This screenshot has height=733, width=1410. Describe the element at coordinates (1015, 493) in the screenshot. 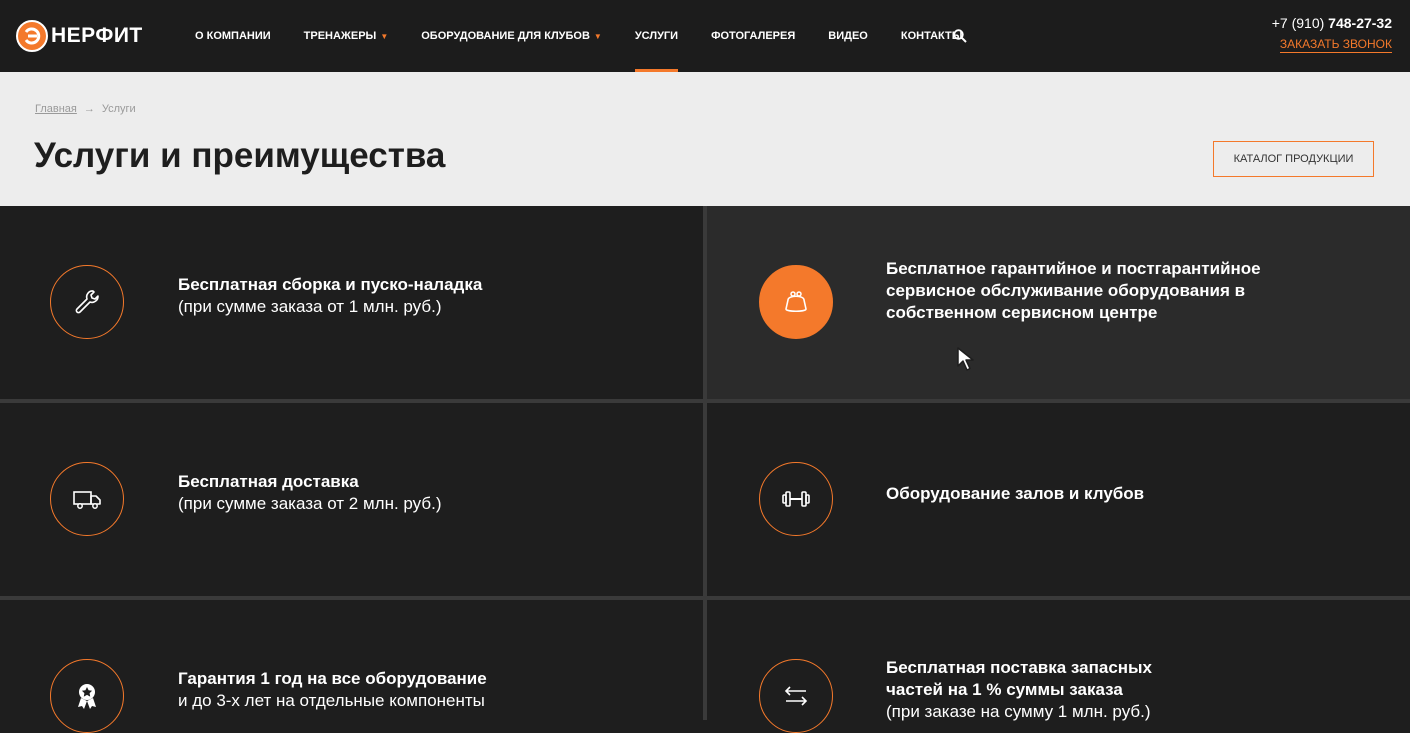

I see `service-title: Оборудование залов и клубов` at that location.